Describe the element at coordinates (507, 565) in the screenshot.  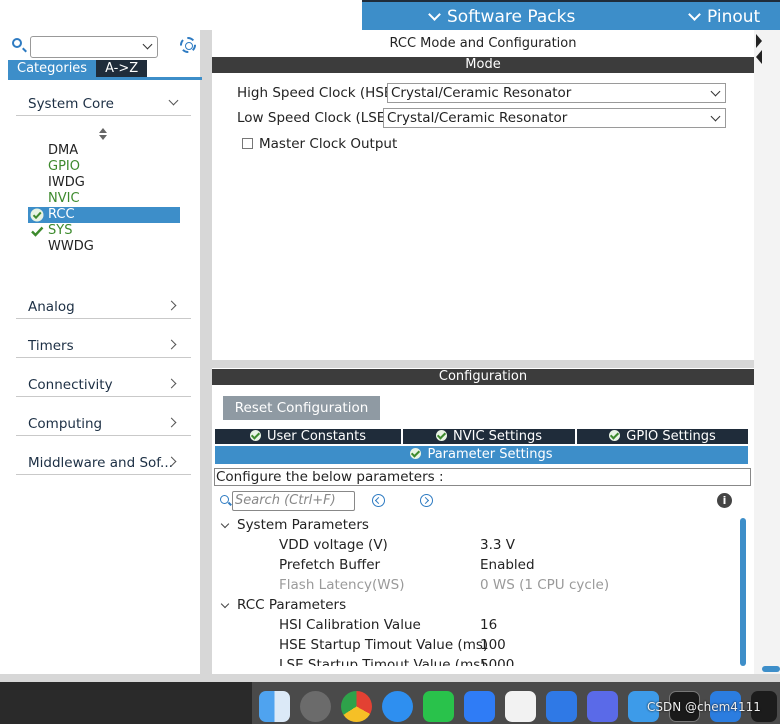
I see `param-value: Enabled` at that location.